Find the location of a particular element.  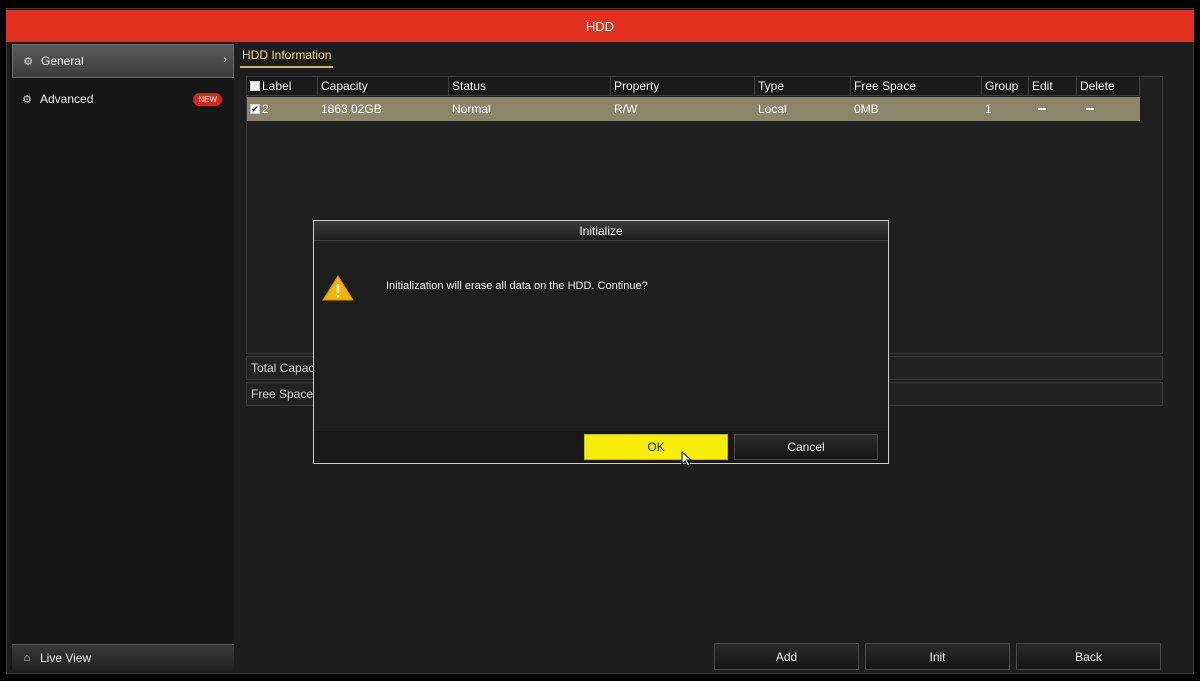

edit-dash-icon is located at coordinates (1042, 109).